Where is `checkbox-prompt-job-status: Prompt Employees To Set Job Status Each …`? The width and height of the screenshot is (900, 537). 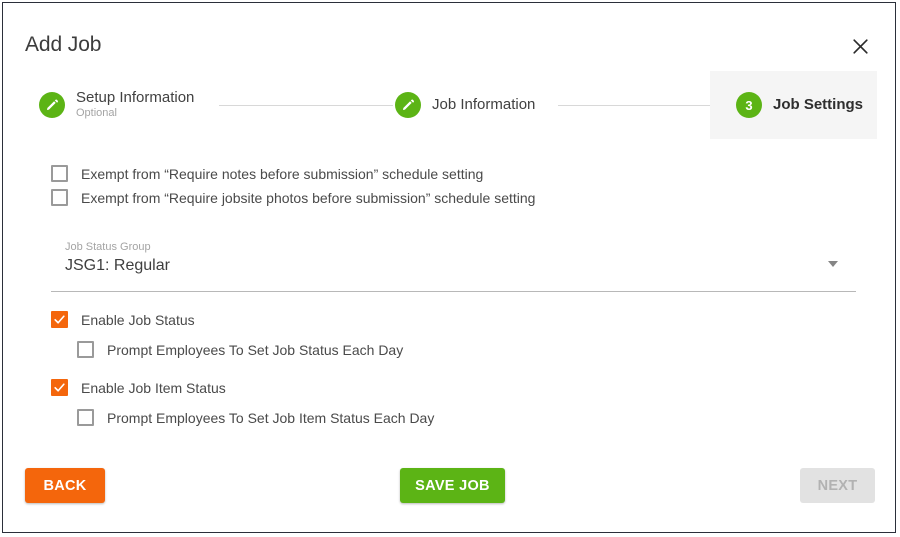 checkbox-prompt-job-status: Prompt Employees To Set Job Status Each … is located at coordinates (240, 349).